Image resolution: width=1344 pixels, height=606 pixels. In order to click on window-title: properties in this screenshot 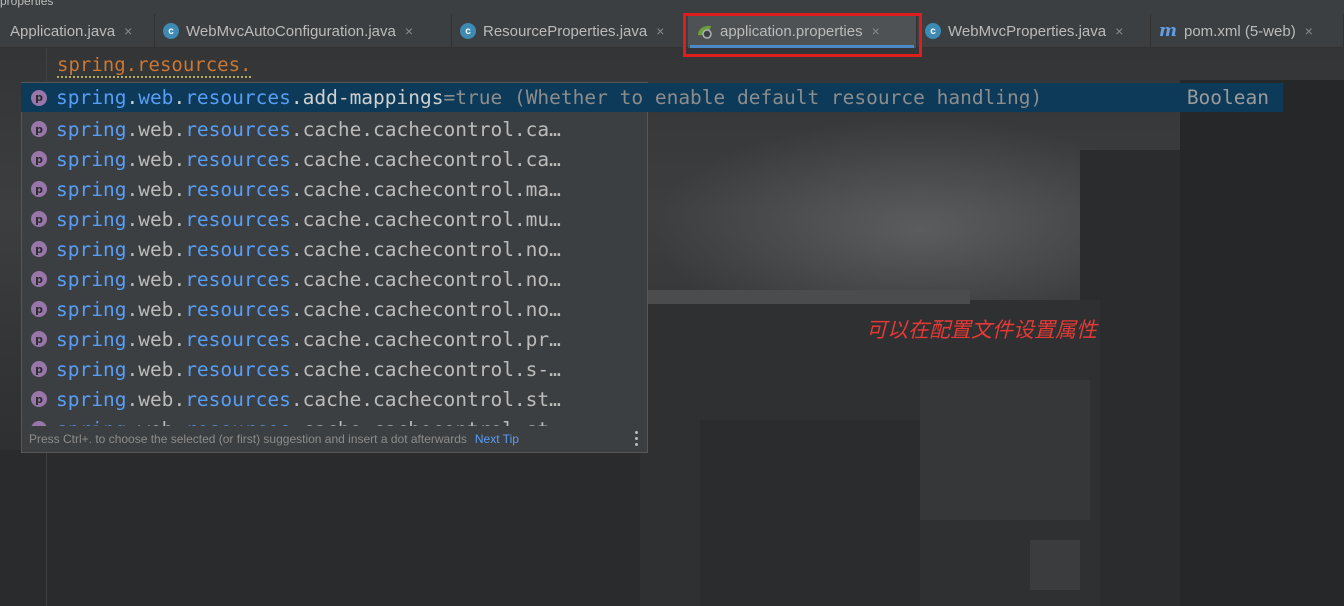, I will do `click(27, 4)`.